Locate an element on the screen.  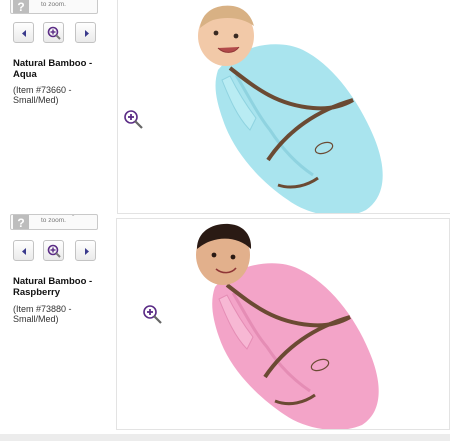
product-item-number: (Item #73660 - Small/Med) is located at coordinates (42, 95).